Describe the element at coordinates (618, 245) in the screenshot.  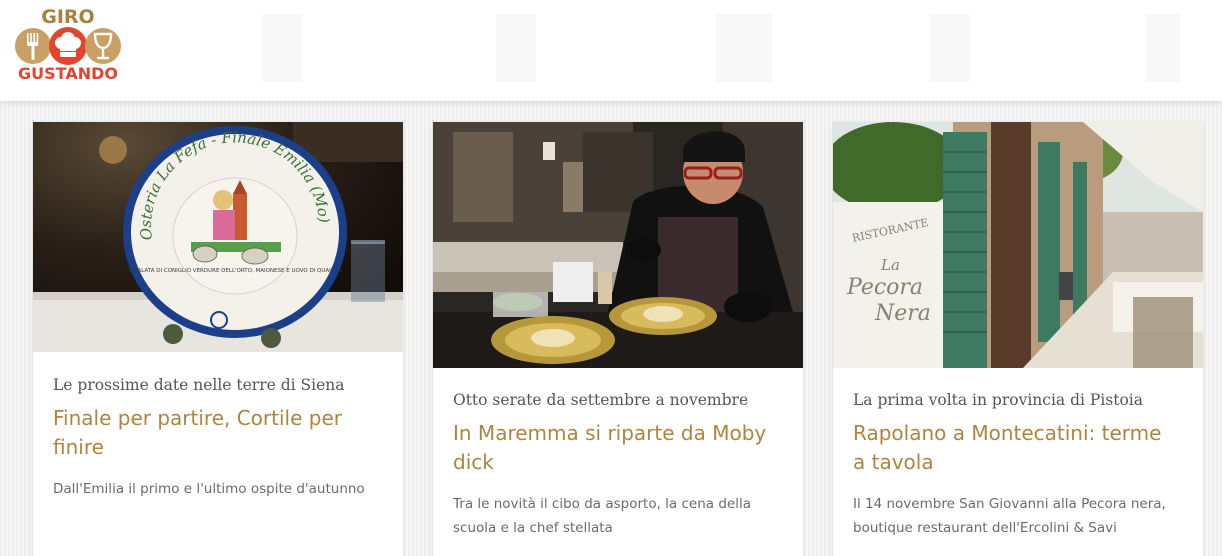
I see `article-image` at that location.